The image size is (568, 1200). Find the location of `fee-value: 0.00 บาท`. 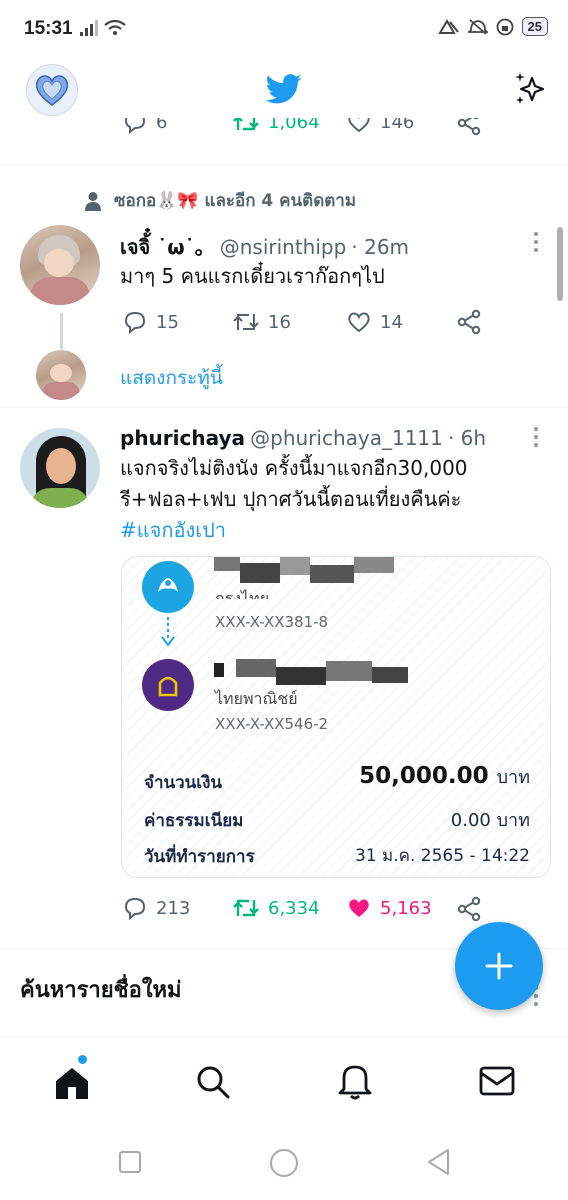

fee-value: 0.00 บาท is located at coordinates (490, 820).